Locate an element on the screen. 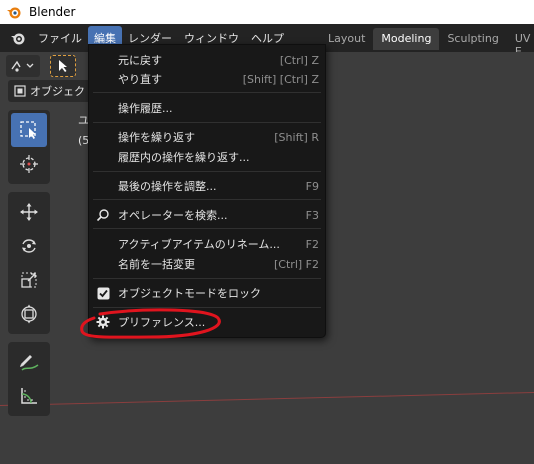 The width and height of the screenshot is (534, 464). viewport-header is located at coordinates (41, 66).